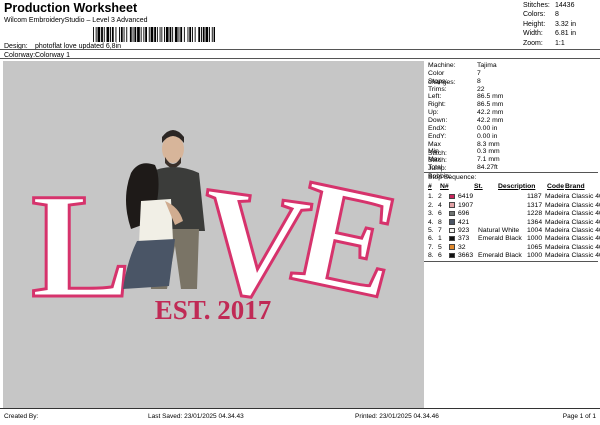  Describe the element at coordinates (431, 256) in the screenshot. I see `stop-number: 8.` at that location.